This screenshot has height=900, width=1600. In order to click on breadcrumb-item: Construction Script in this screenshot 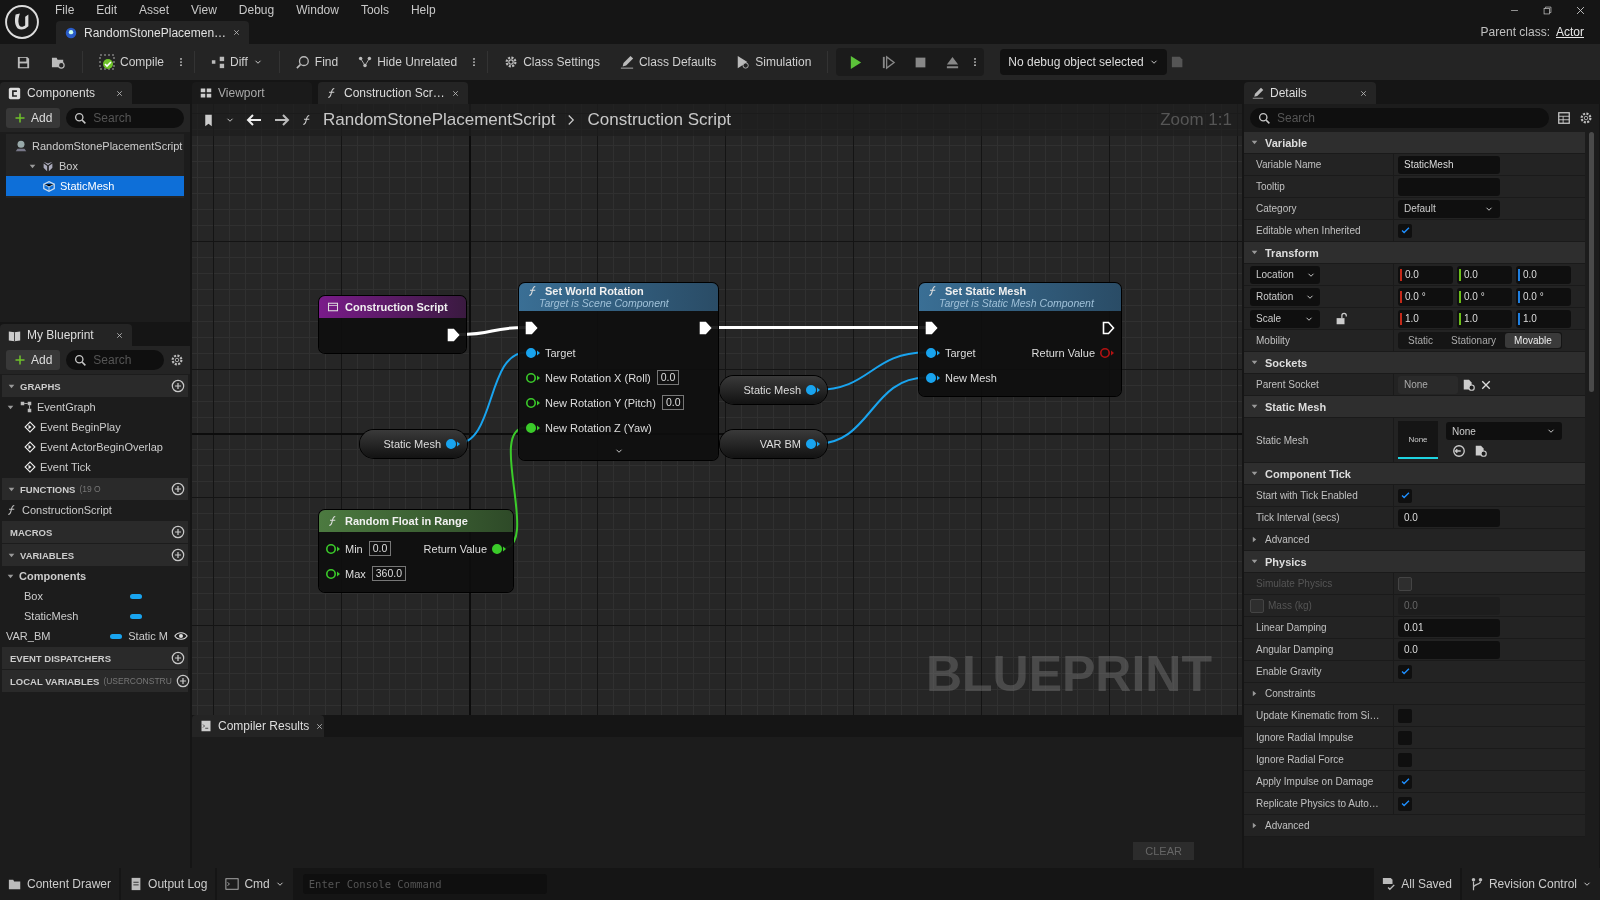, I will do `click(659, 120)`.